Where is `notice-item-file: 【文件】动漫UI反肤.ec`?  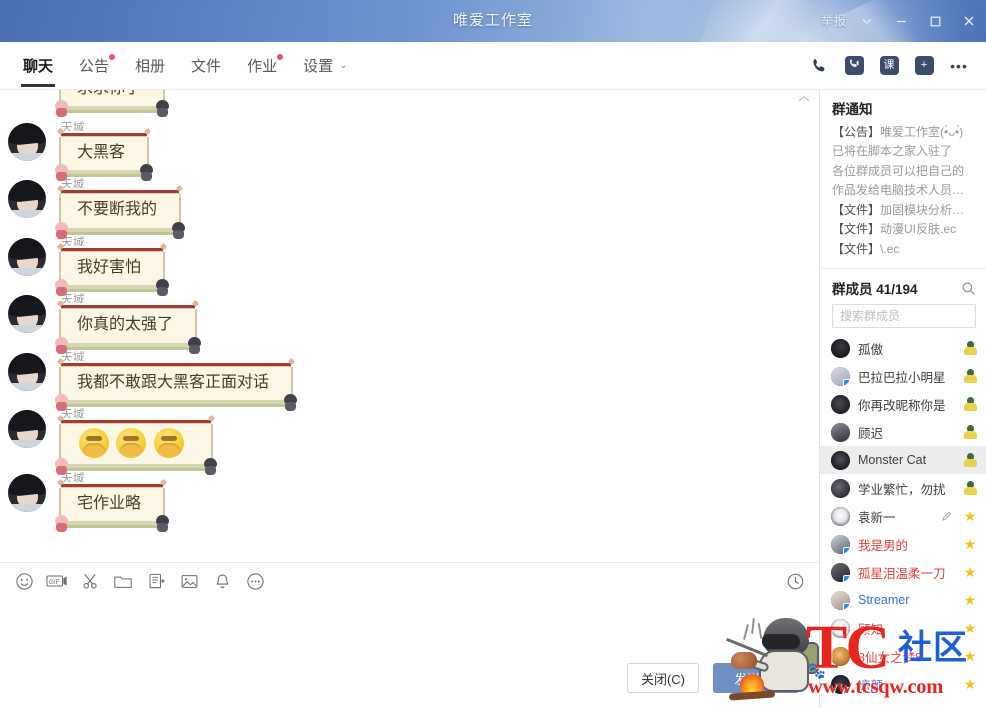
notice-item-file: 【文件】动漫UI反肤.ec is located at coordinates (904, 229).